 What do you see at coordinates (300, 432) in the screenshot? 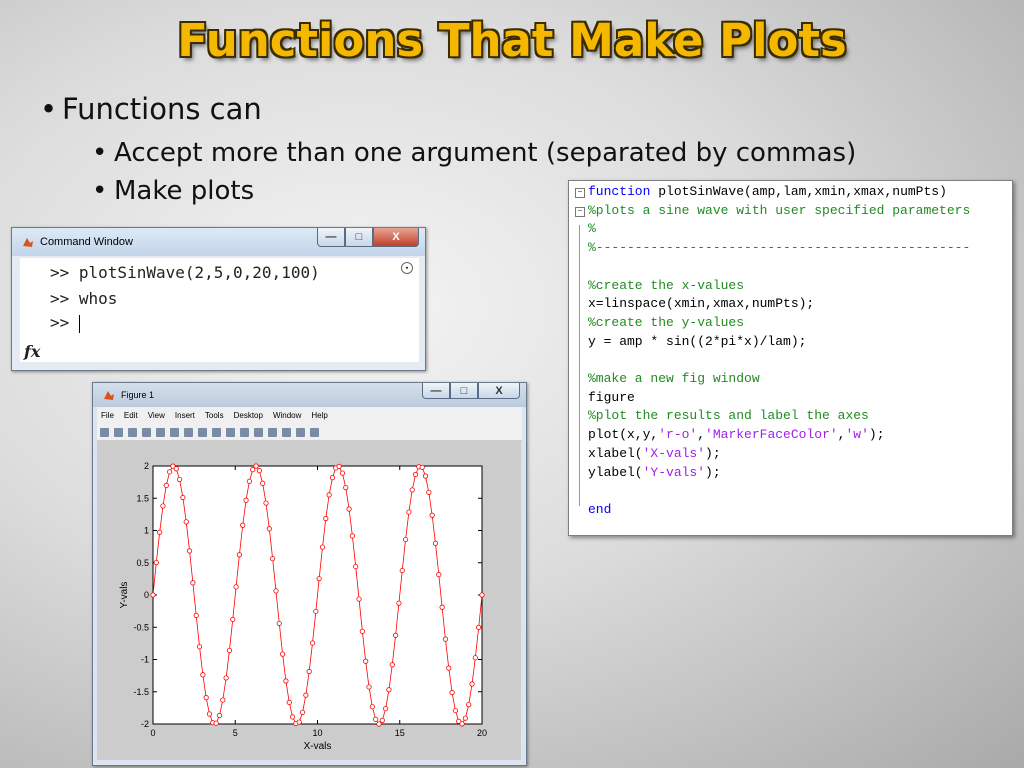
I see `hide-plot-tools-icon` at bounding box center [300, 432].